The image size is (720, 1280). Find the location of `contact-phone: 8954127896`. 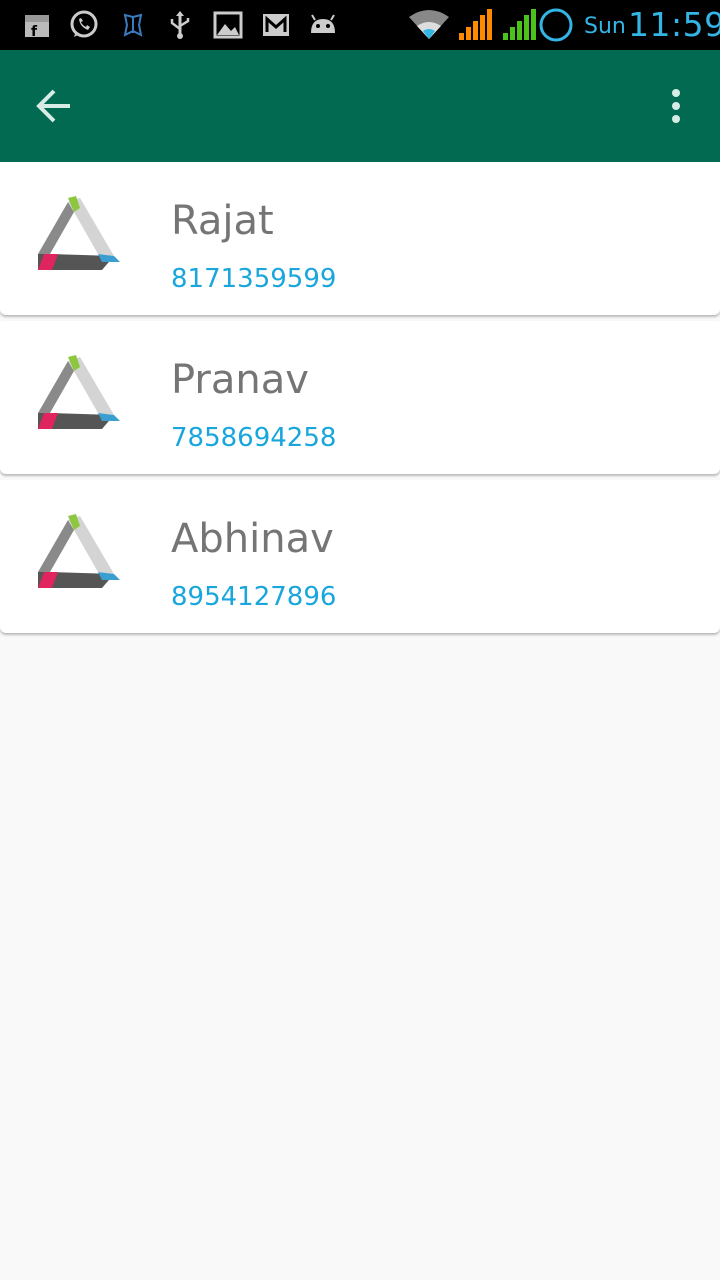

contact-phone: 8954127896 is located at coordinates (253, 597).